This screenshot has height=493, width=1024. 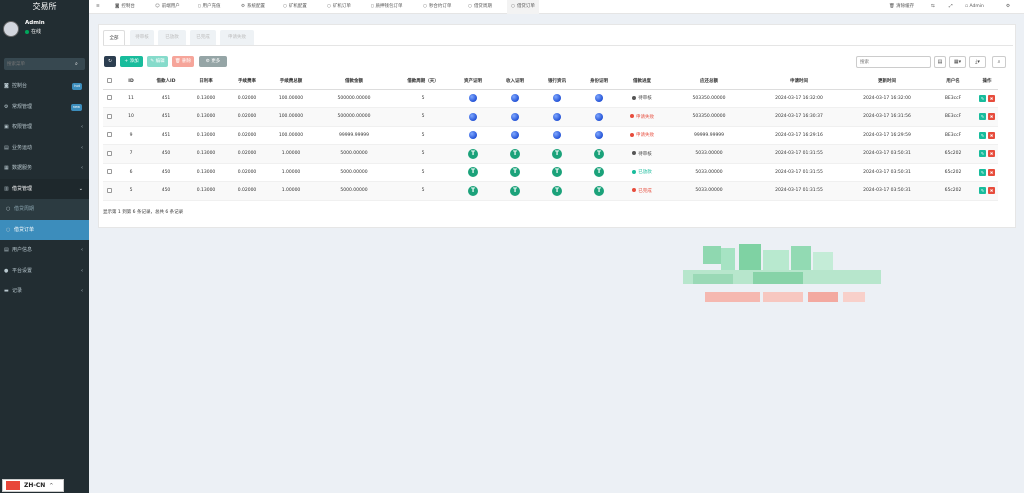 What do you see at coordinates (44, 229) in the screenshot?
I see `sidebar-item-7: ○ 借贷订单` at bounding box center [44, 229].